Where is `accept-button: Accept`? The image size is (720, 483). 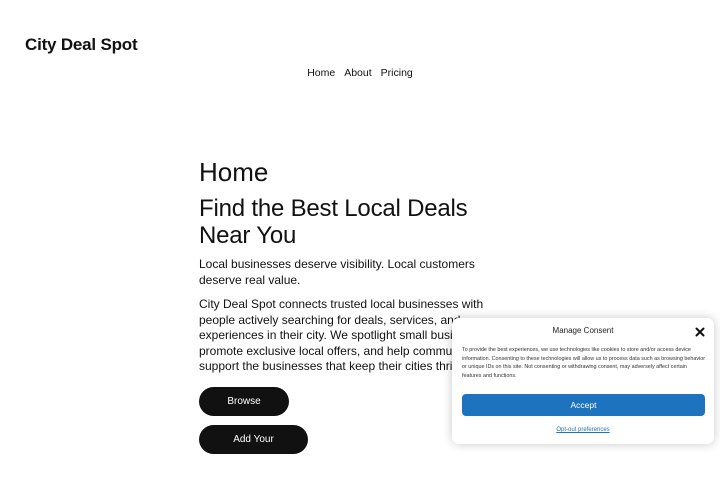 accept-button: Accept is located at coordinates (583, 405).